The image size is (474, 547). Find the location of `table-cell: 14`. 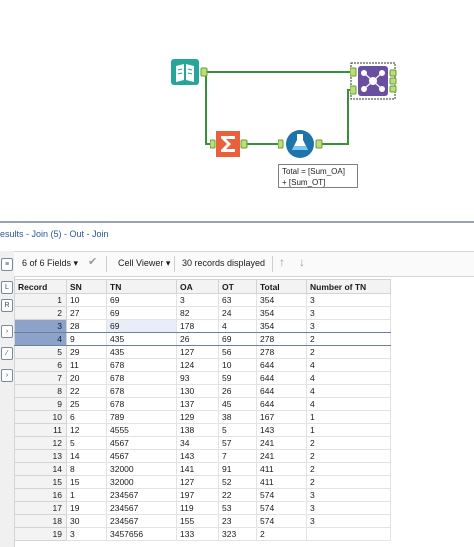

table-cell: 14 is located at coordinates (86, 456).